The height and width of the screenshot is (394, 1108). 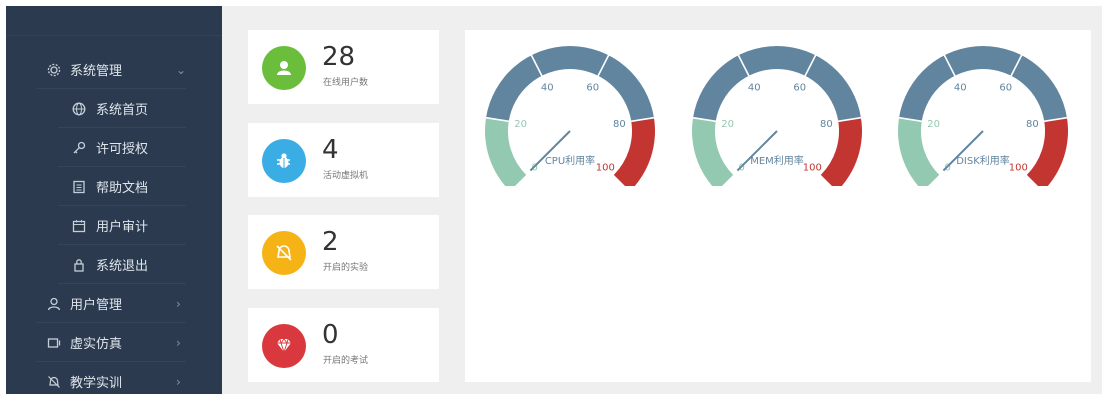 What do you see at coordinates (983, 160) in the screenshot?
I see `gauge-label: DISK利用率` at bounding box center [983, 160].